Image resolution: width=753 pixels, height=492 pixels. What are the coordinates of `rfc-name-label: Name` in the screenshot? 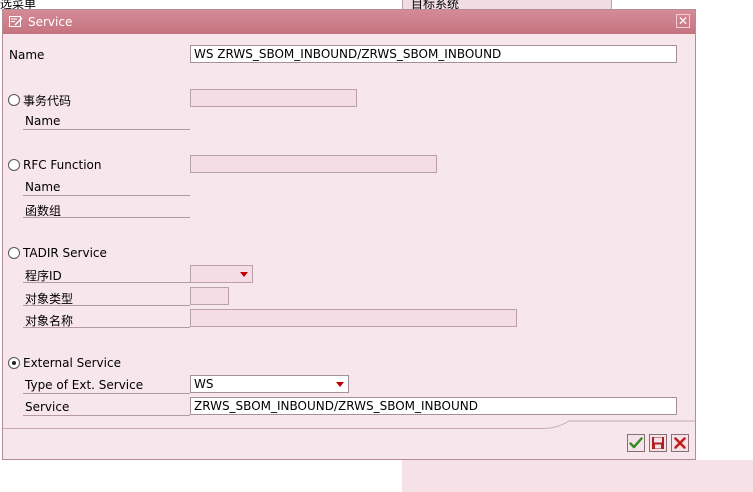 It's located at (43, 187).